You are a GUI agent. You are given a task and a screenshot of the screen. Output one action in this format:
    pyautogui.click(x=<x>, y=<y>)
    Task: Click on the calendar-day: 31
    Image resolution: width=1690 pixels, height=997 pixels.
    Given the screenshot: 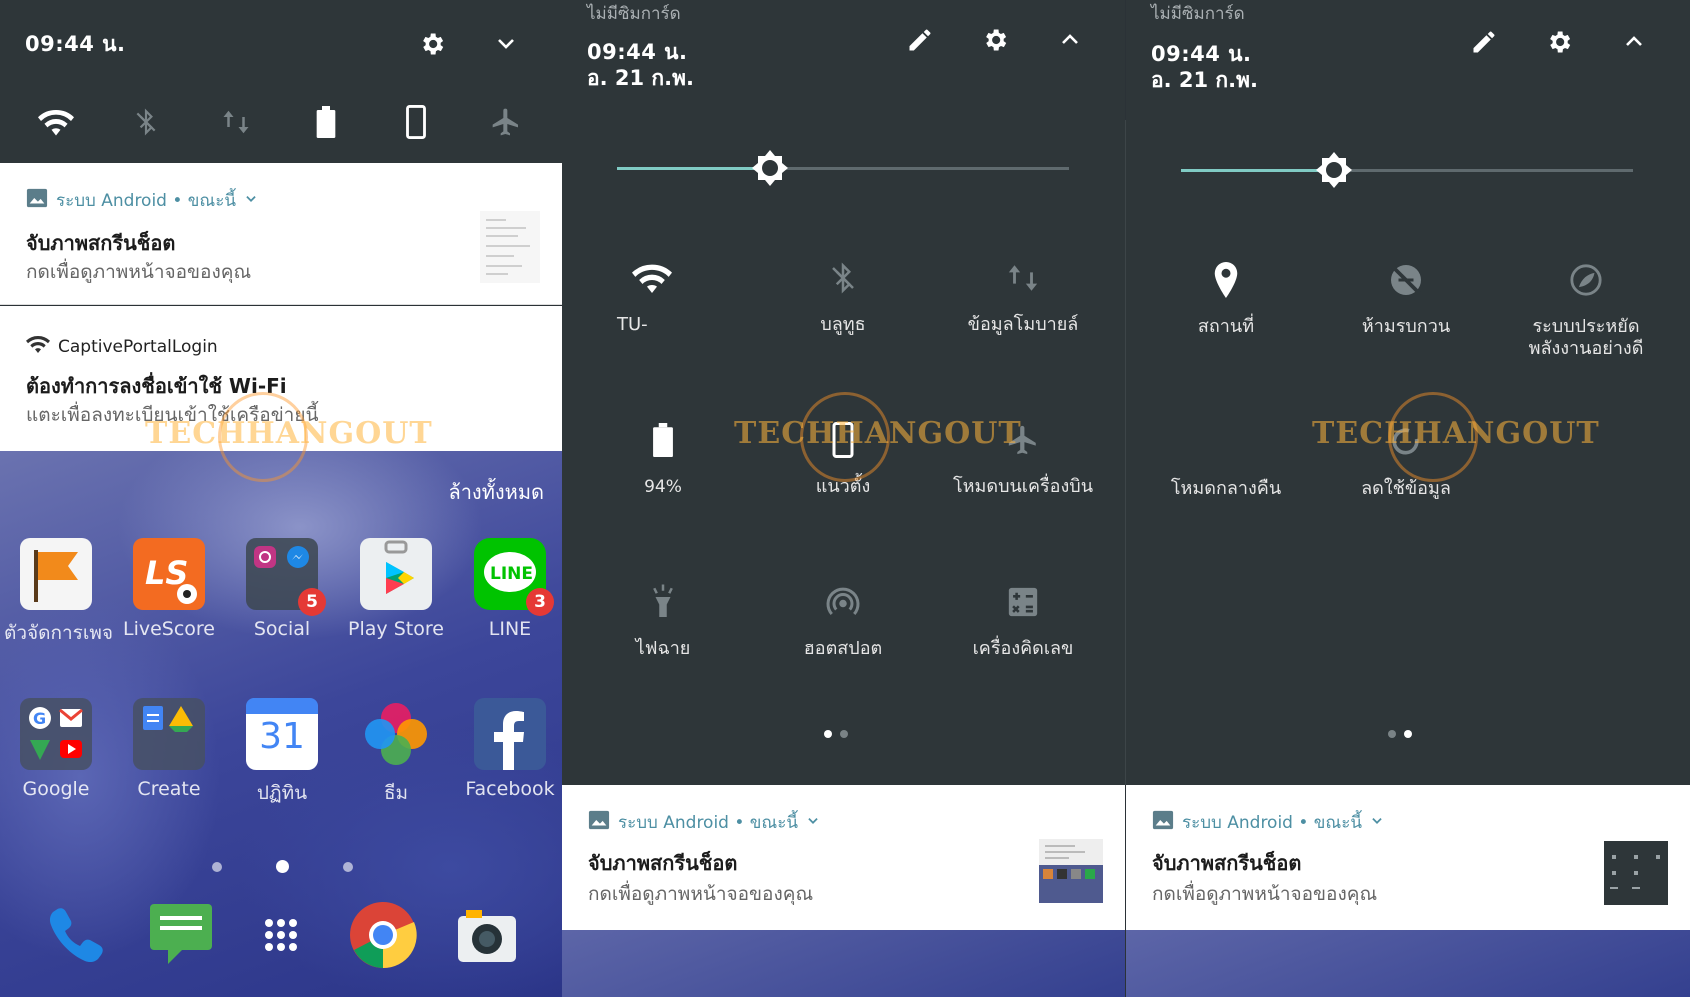 What is the action you would take?
    pyautogui.click(x=282, y=736)
    